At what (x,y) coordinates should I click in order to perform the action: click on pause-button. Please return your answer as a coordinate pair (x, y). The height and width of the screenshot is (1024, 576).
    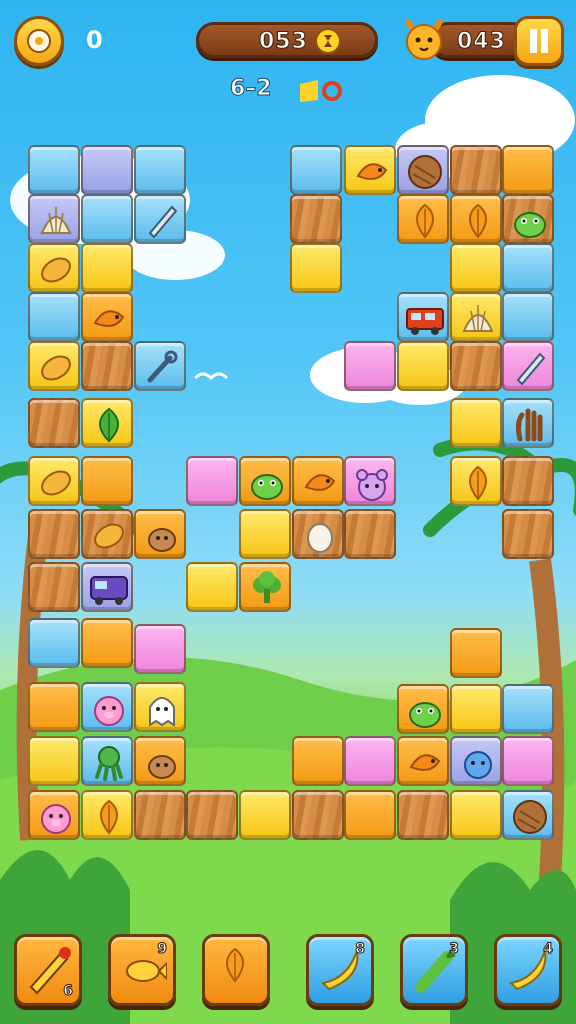
    Looking at the image, I should click on (539, 41).